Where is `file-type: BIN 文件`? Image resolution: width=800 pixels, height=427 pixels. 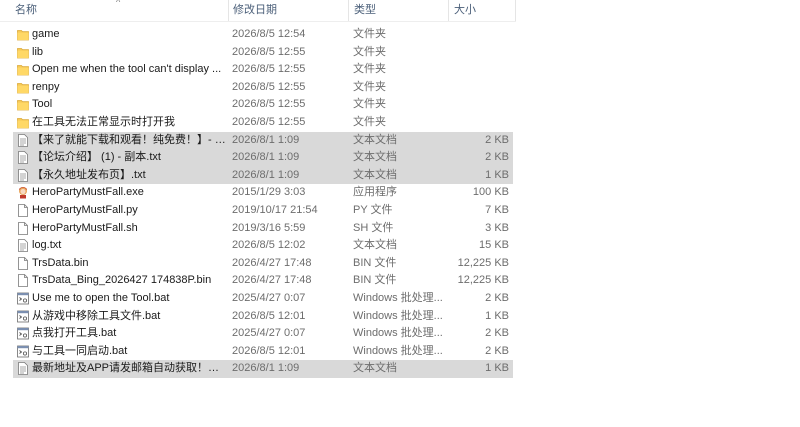 file-type: BIN 文件 is located at coordinates (375, 262).